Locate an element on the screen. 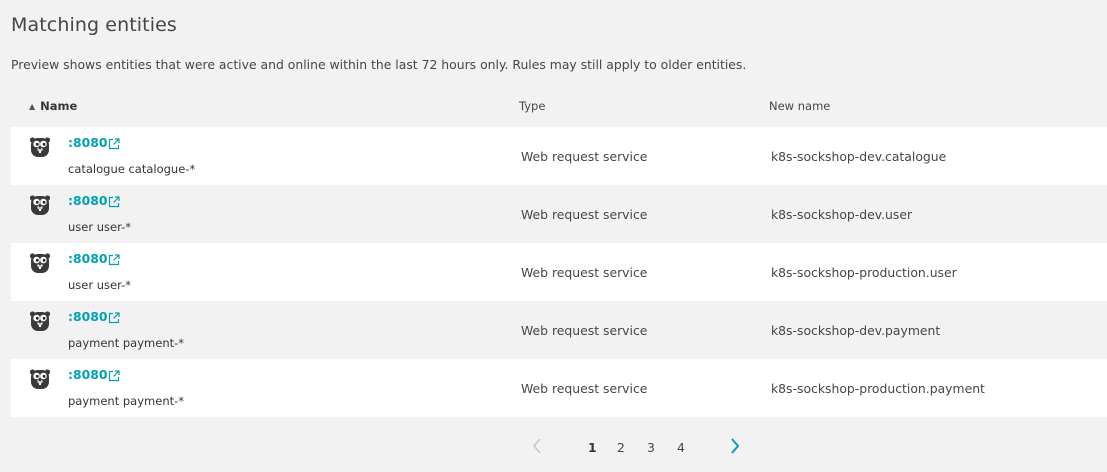  column-header-name-label: Name is located at coordinates (59, 106).